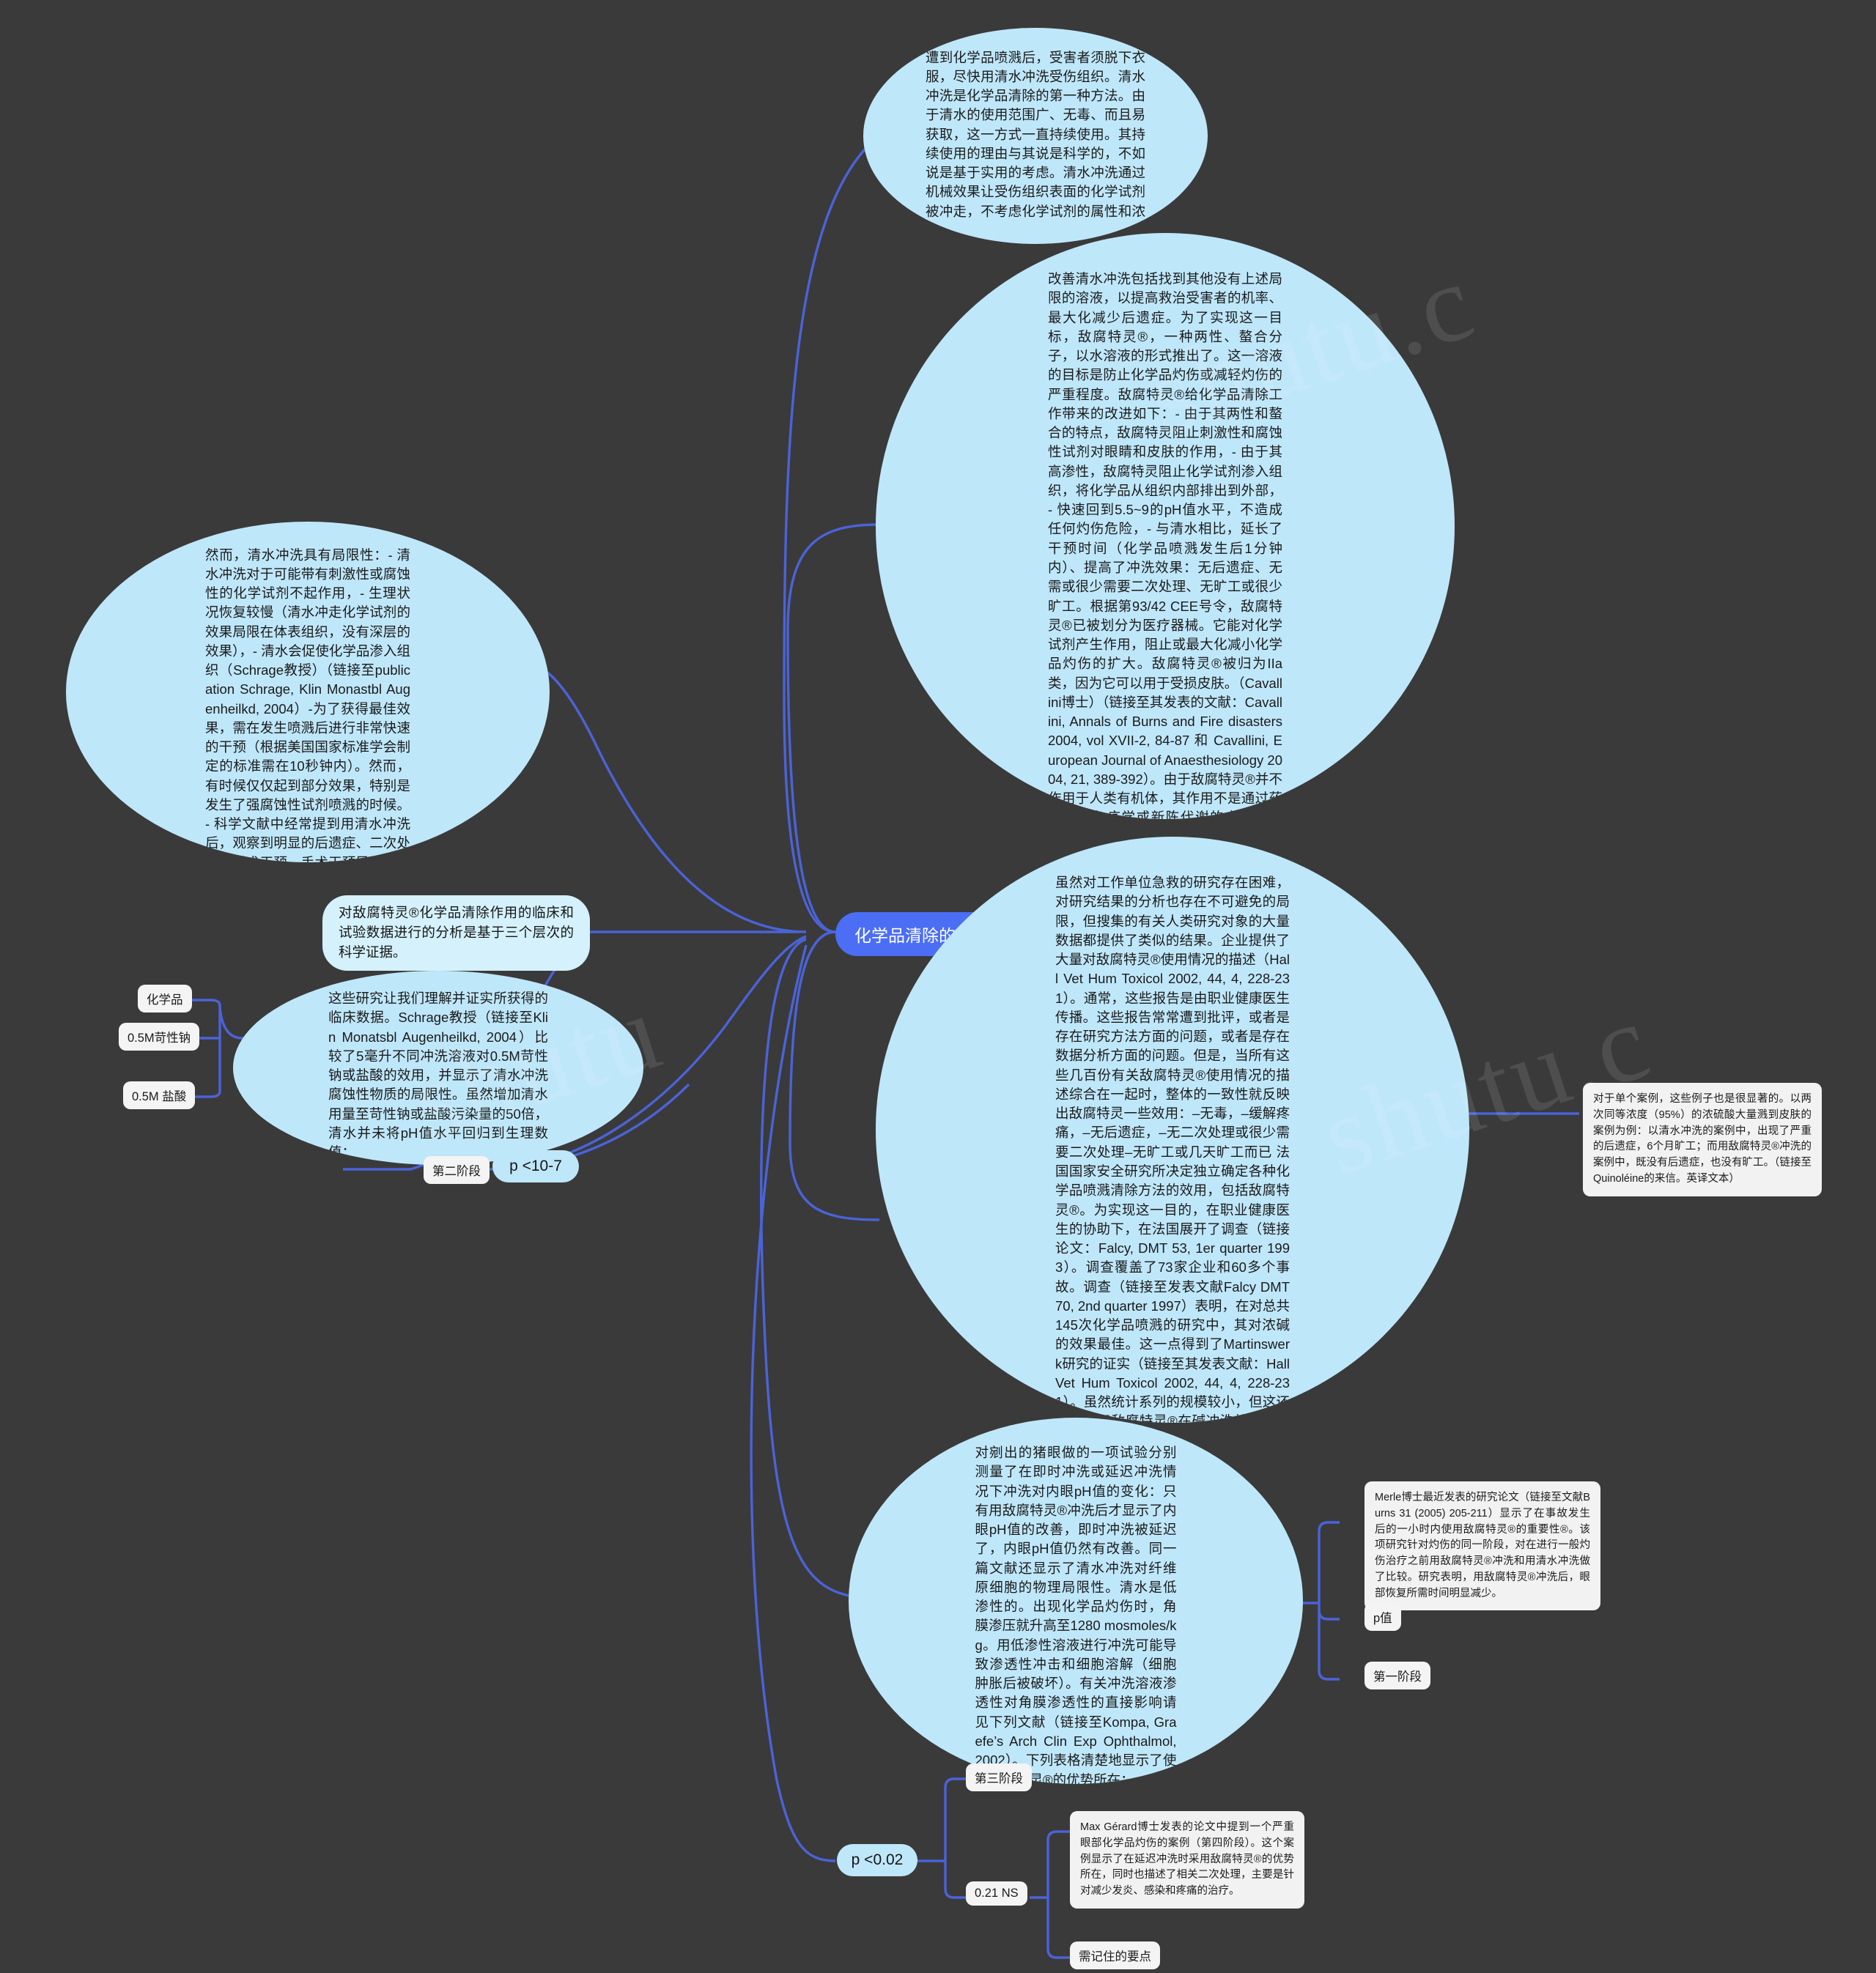  I want to click on bubble-evidence-levels: 对敌腐特灵®化学品清除作用的临床和试验数据进行的分析是基于三个层次的科学证据。, so click(456, 933).